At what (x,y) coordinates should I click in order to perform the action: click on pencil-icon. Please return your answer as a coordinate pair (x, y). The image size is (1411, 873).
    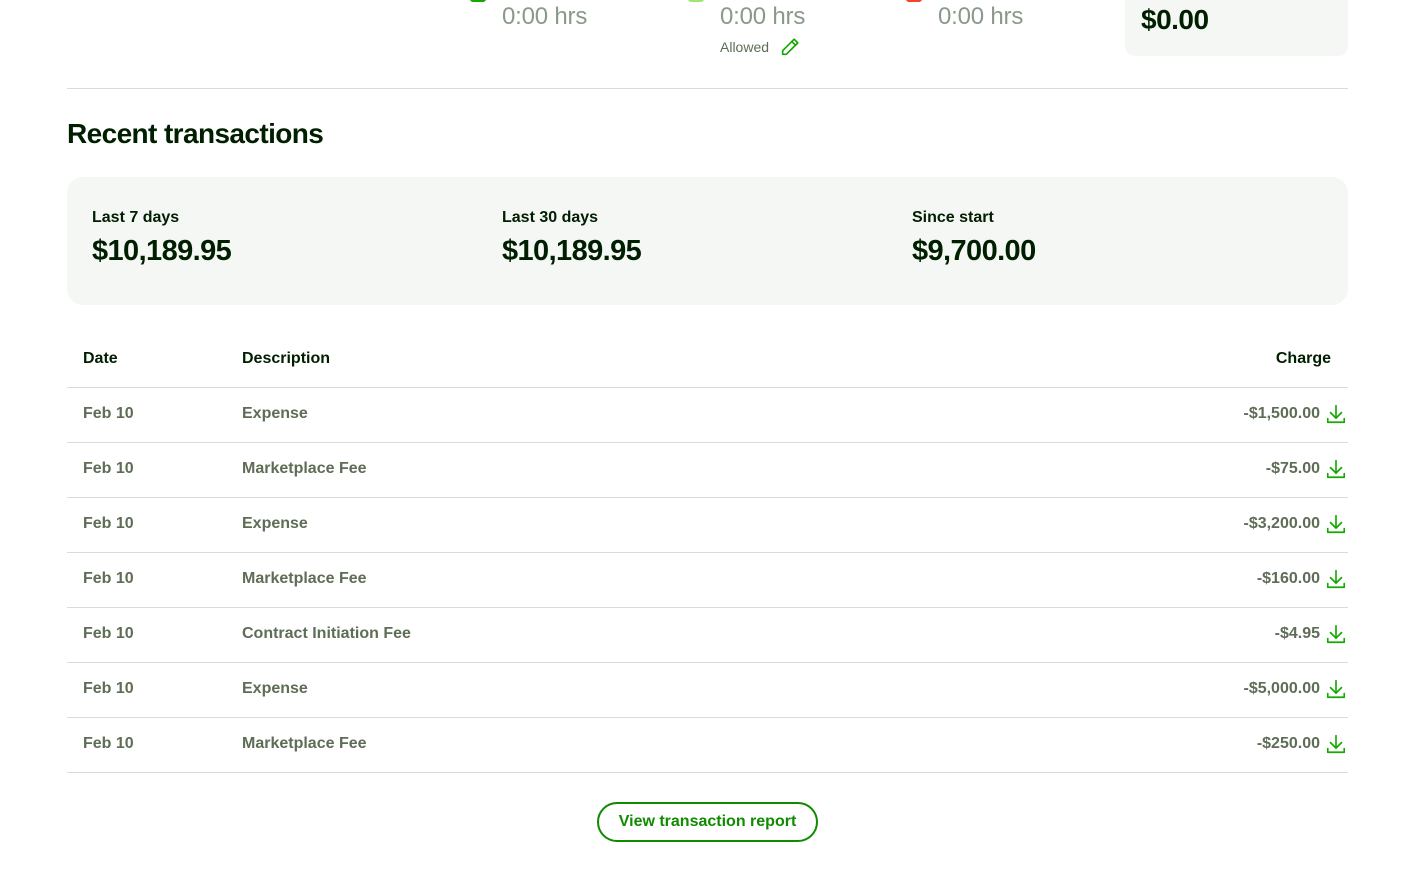
    Looking at the image, I should click on (790, 47).